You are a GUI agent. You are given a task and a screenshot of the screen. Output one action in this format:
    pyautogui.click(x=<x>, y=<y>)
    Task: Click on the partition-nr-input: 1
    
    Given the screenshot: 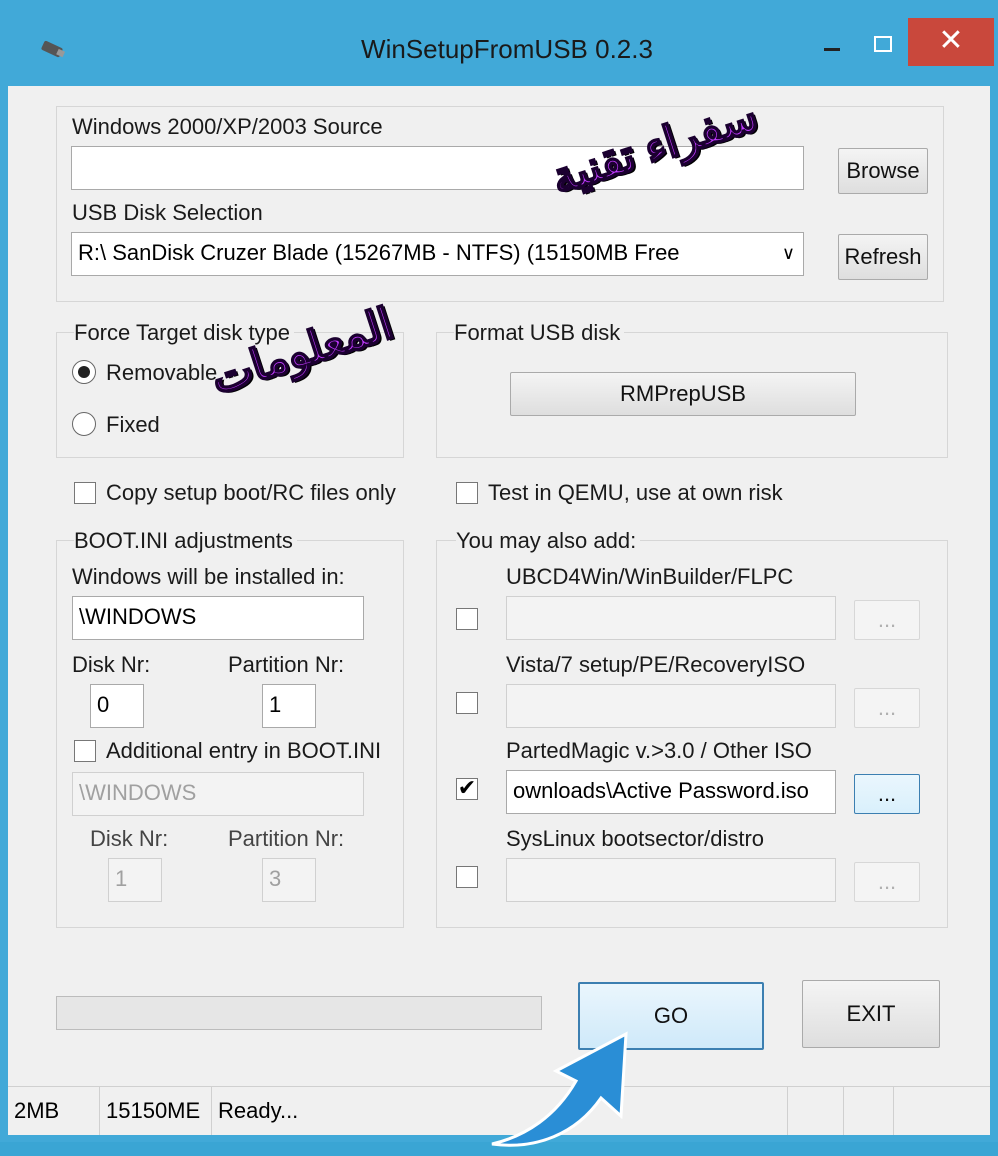 What is the action you would take?
    pyautogui.click(x=289, y=706)
    